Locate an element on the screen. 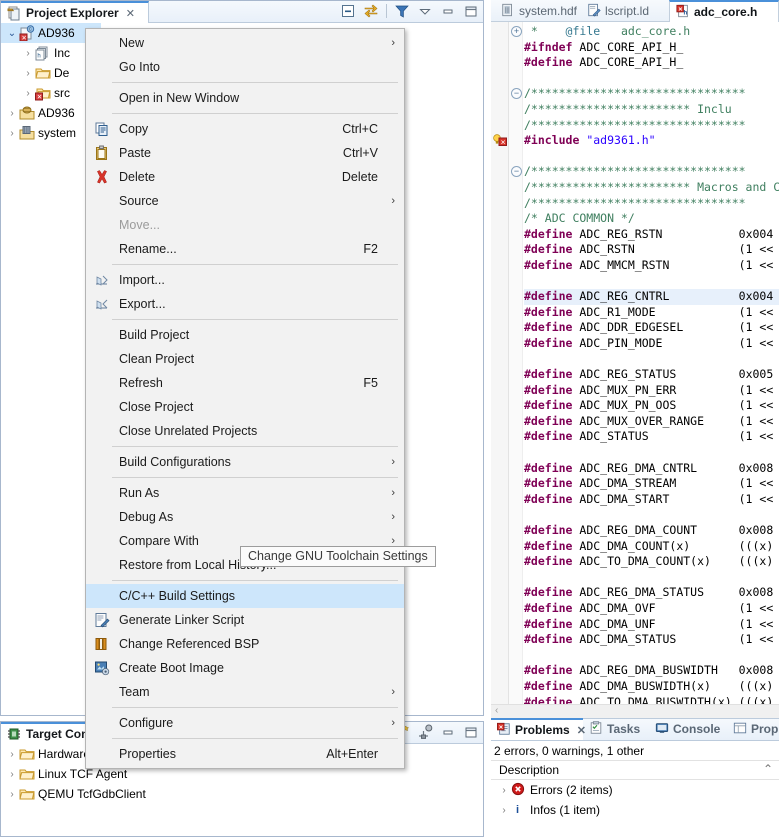 This screenshot has height=837, width=779. menu-item-refresh: Refresh F5 is located at coordinates (245, 383).